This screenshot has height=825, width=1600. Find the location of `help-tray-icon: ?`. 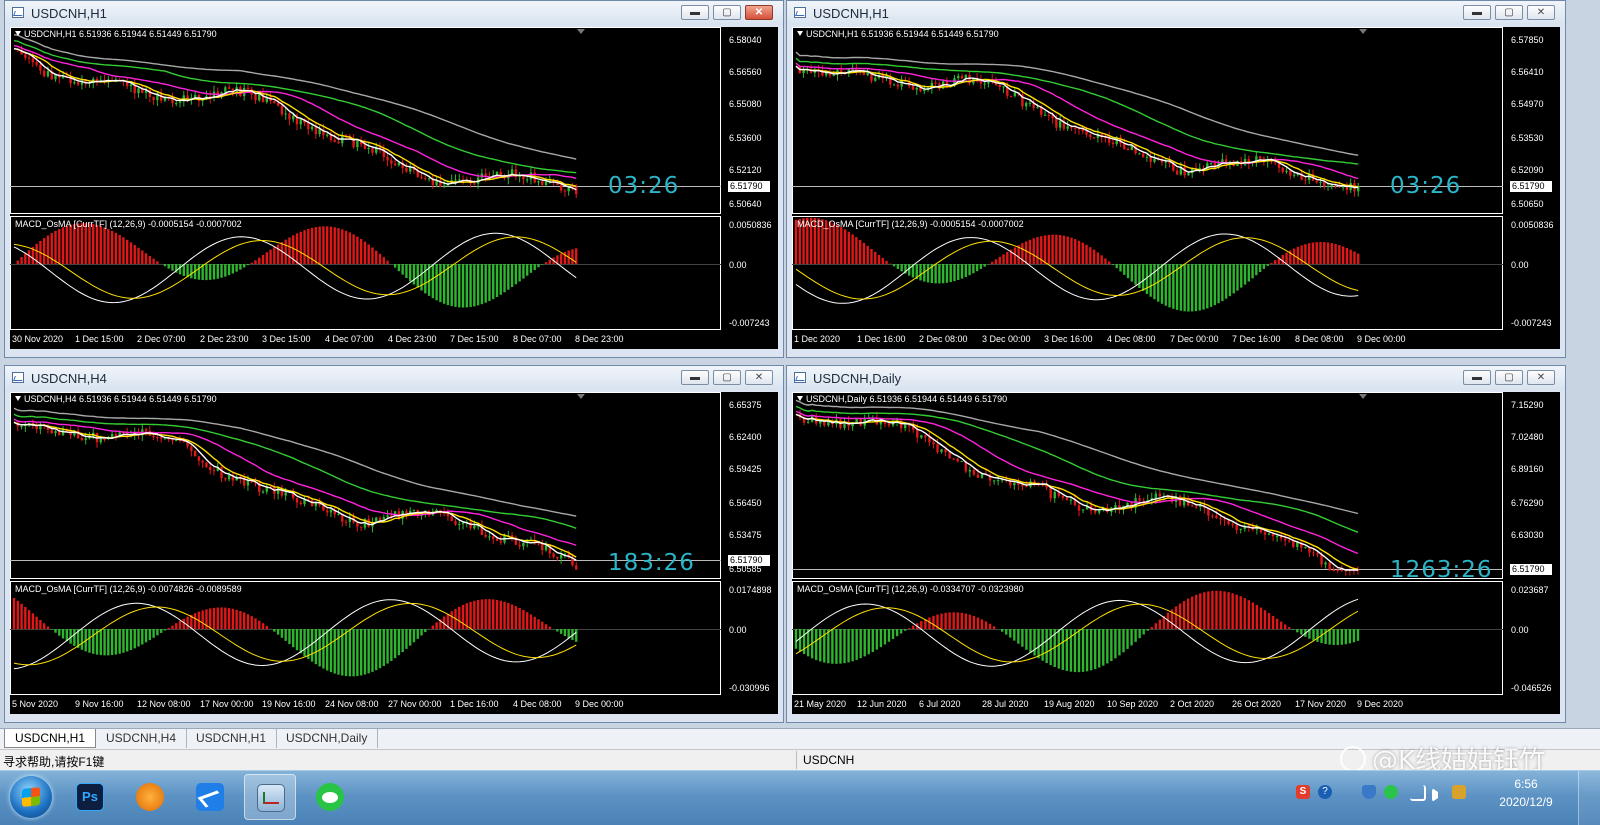

help-tray-icon: ? is located at coordinates (1325, 792).